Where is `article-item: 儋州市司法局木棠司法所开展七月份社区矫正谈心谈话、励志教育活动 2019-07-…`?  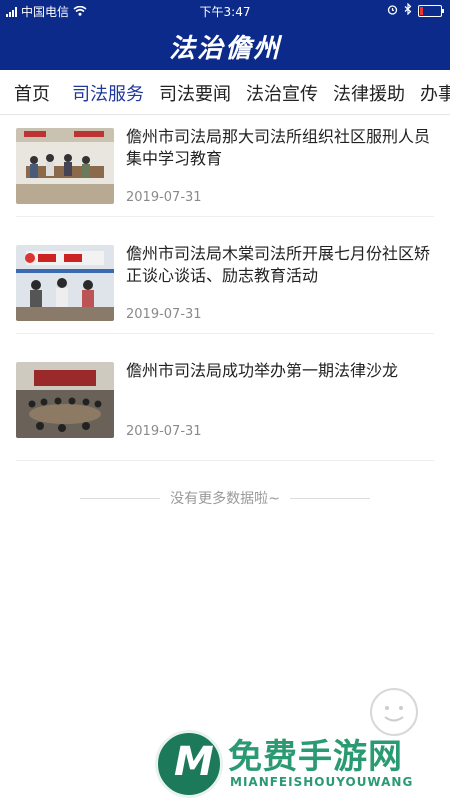 article-item: 儋州市司法局木棠司法所开展七月份社区矫正谈心谈话、励志教育活动 2019-07-… is located at coordinates (225, 283).